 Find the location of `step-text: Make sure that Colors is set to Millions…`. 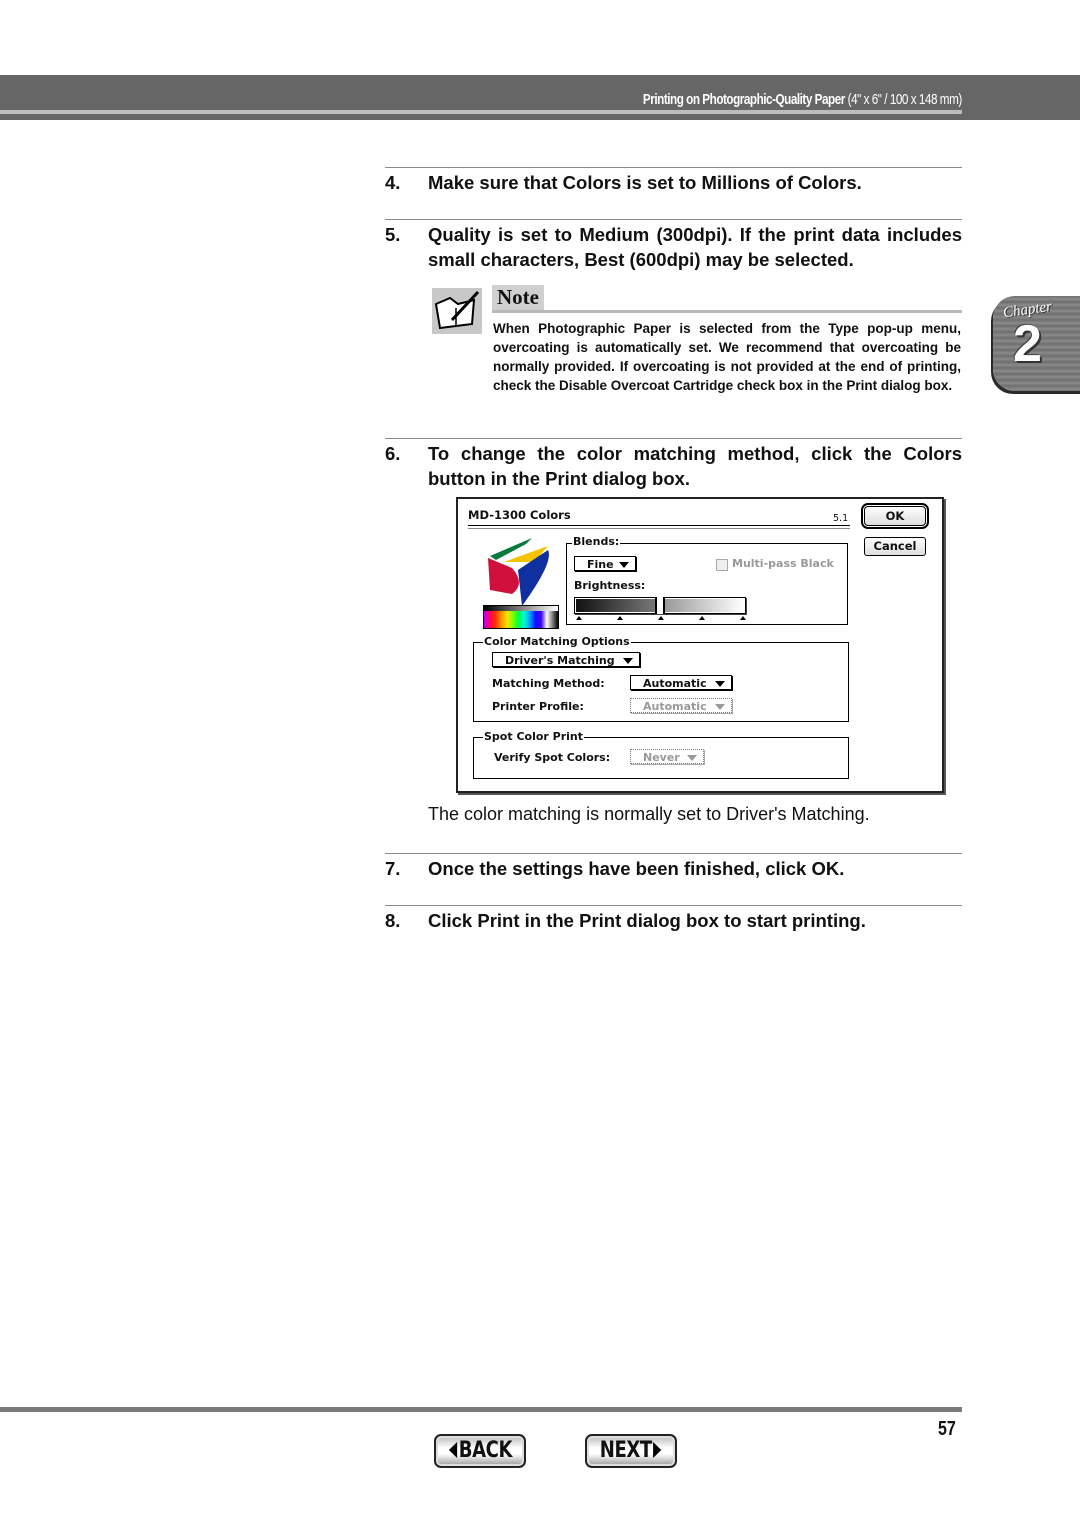

step-text: Make sure that Colors is set to Millions… is located at coordinates (645, 182).